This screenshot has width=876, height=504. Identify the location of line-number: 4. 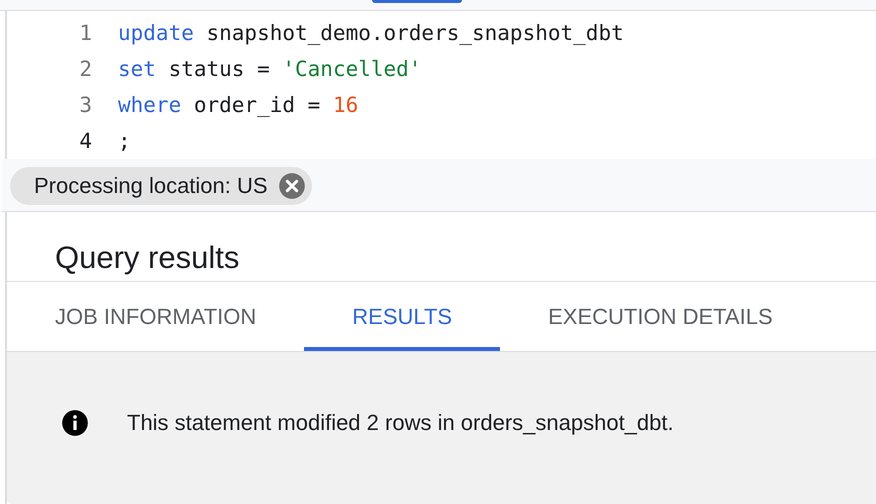
(85, 141).